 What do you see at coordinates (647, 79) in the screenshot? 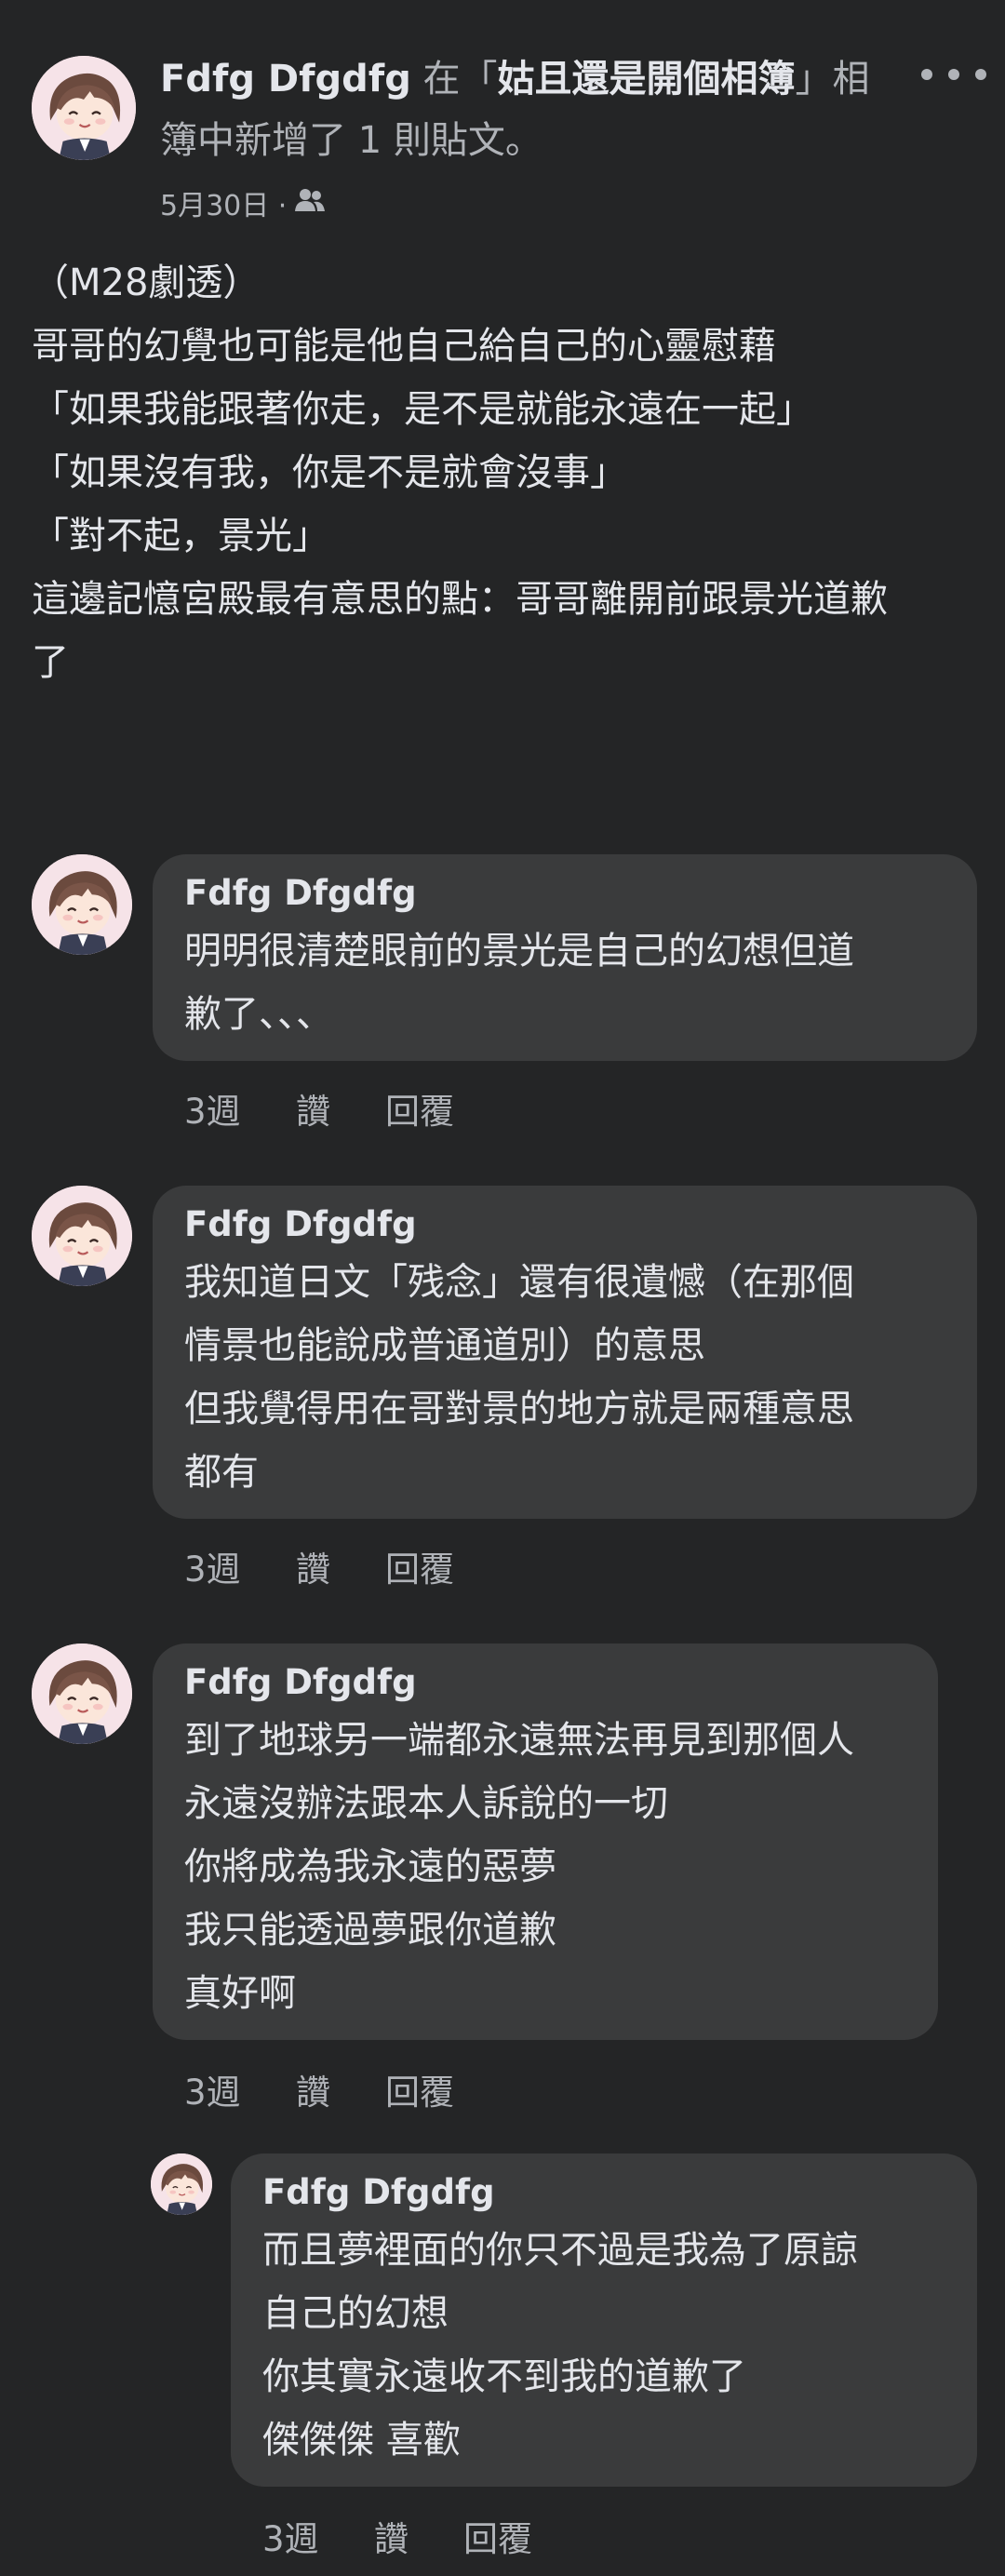
I see `album-link: 姑且還是開個相簿` at bounding box center [647, 79].